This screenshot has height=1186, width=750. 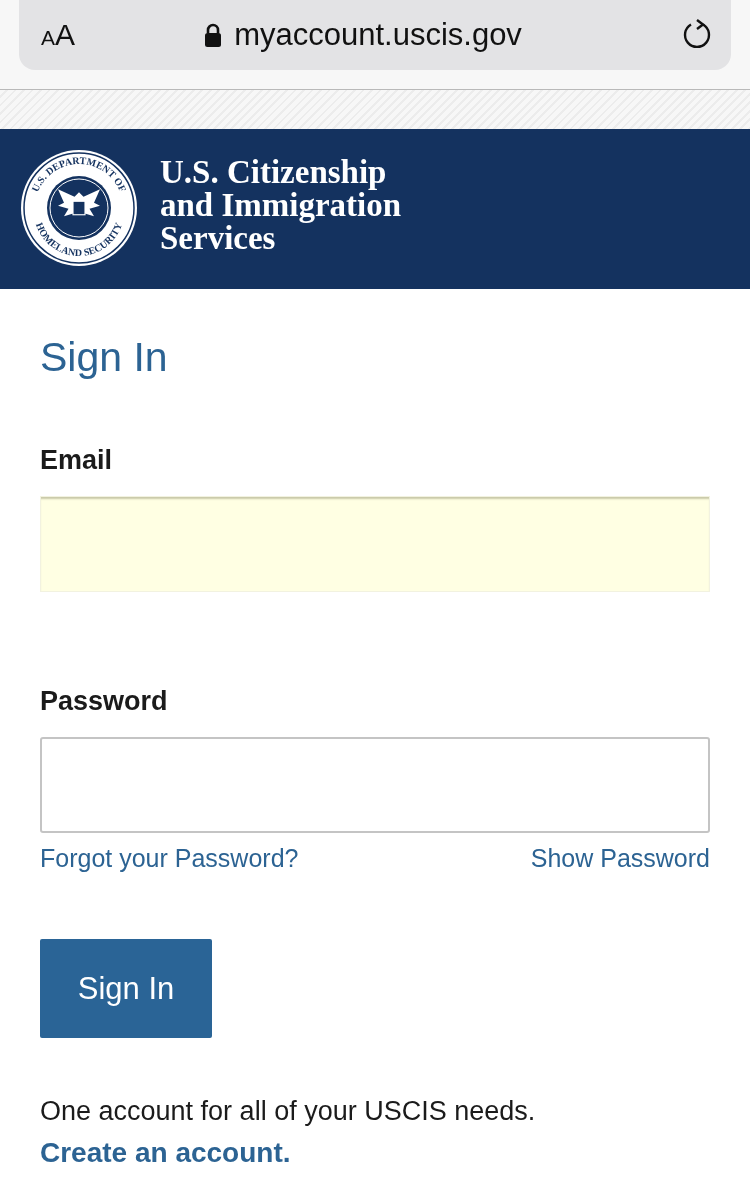 I want to click on show-password-link: Show Password, so click(x=620, y=858).